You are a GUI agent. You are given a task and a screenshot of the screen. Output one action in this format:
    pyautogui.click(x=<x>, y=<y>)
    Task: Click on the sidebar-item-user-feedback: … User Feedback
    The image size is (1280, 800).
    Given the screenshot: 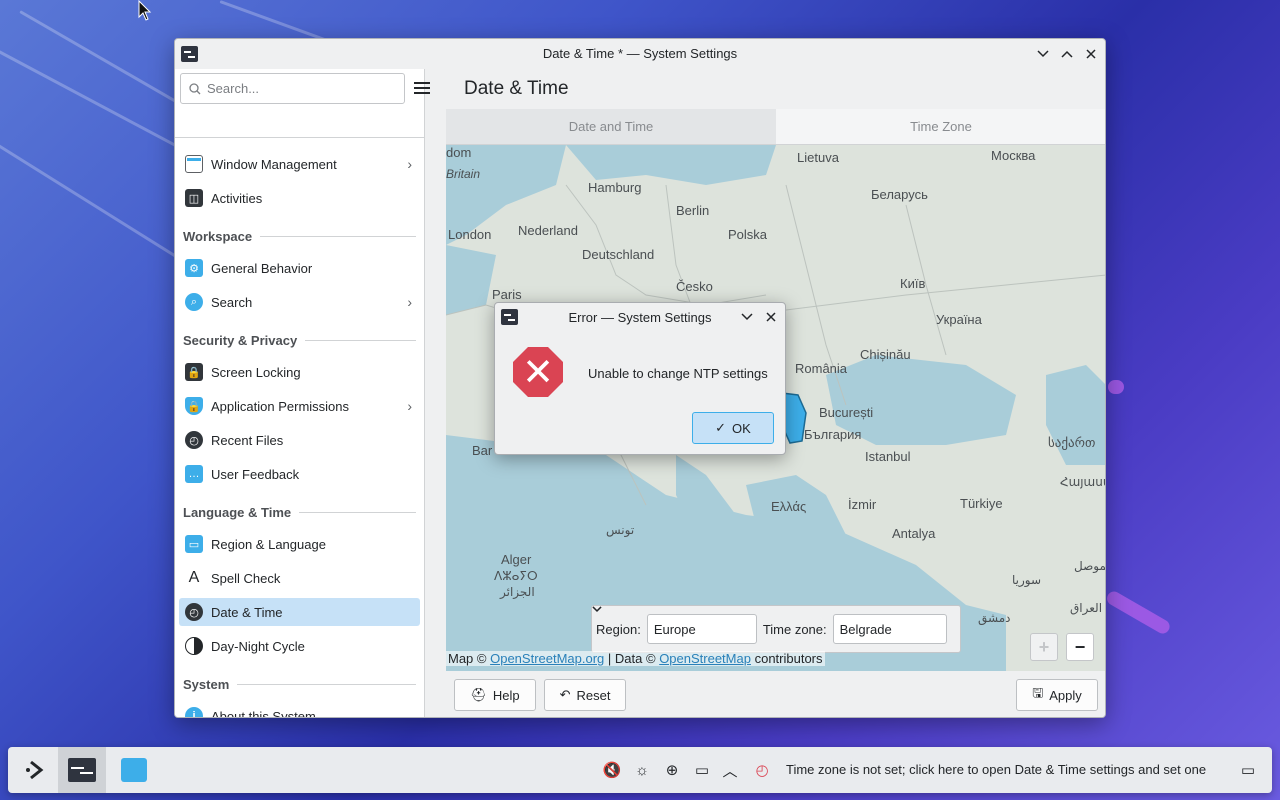 What is the action you would take?
    pyautogui.click(x=299, y=474)
    